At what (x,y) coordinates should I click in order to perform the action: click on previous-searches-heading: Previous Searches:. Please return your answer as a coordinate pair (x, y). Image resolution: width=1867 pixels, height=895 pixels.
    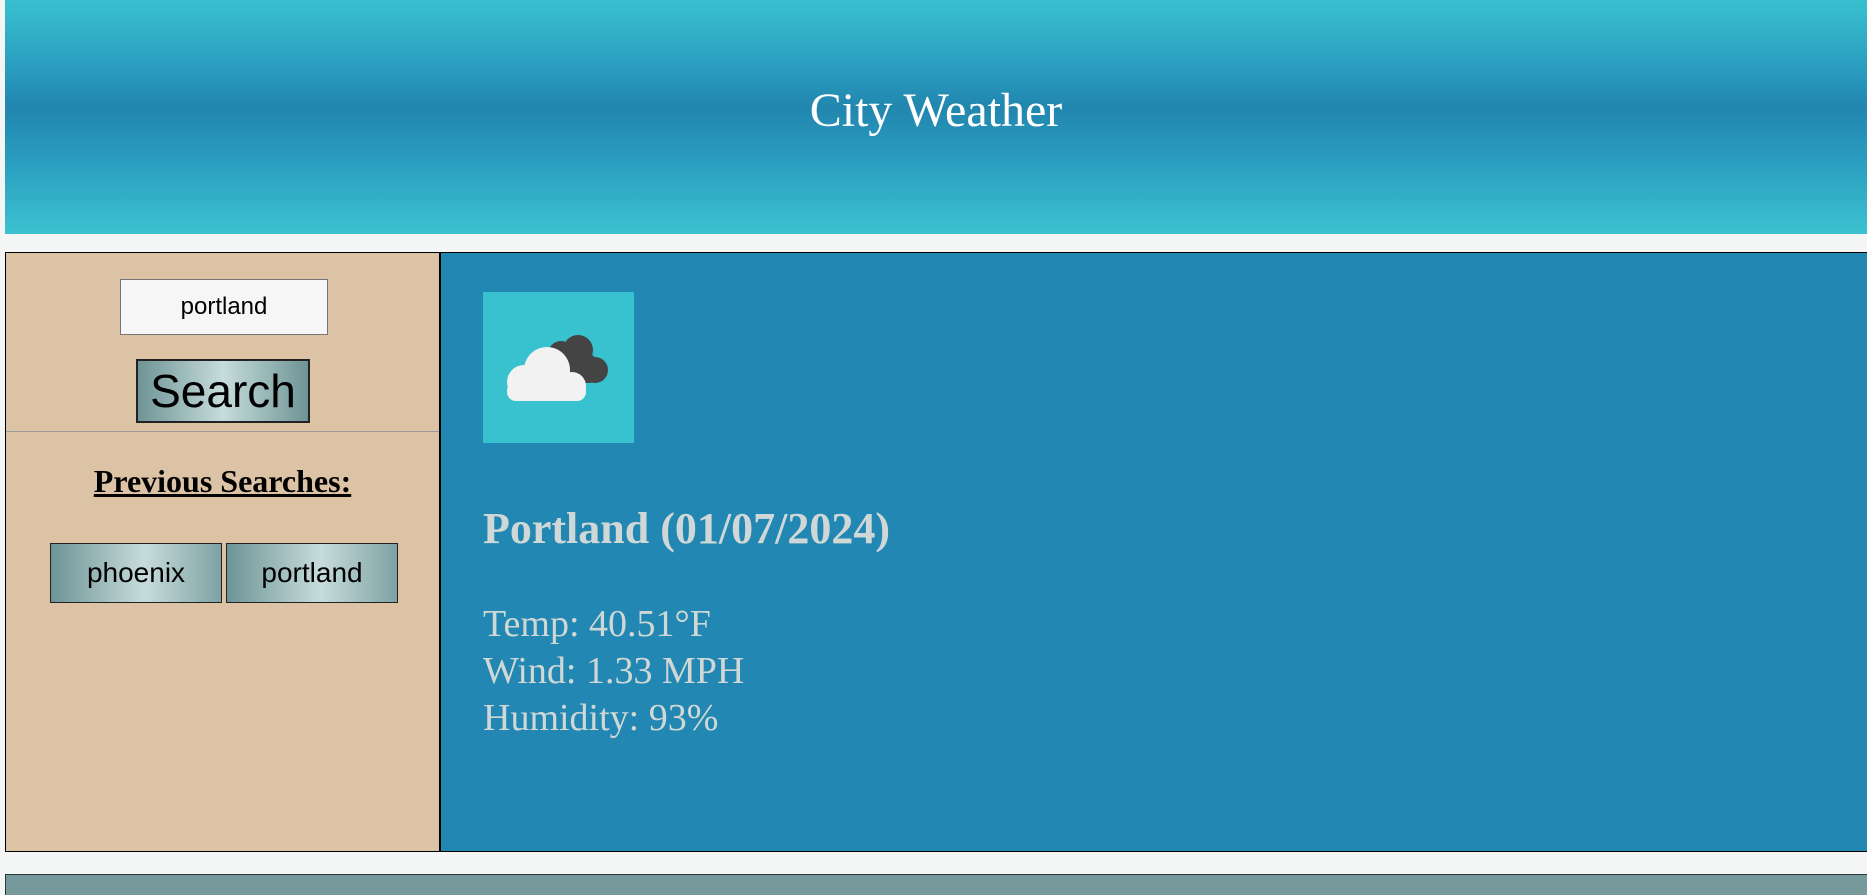
    Looking at the image, I should click on (222, 481).